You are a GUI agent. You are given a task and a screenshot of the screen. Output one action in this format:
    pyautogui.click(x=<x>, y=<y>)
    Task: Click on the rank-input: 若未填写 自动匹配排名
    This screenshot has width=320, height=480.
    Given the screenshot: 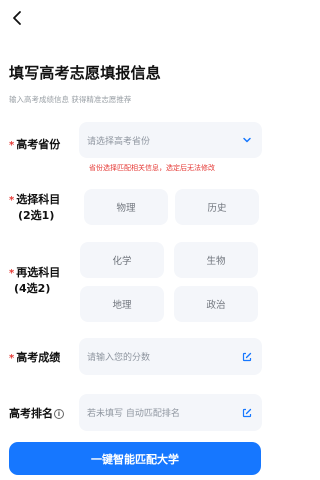 What is the action you would take?
    pyautogui.click(x=170, y=412)
    